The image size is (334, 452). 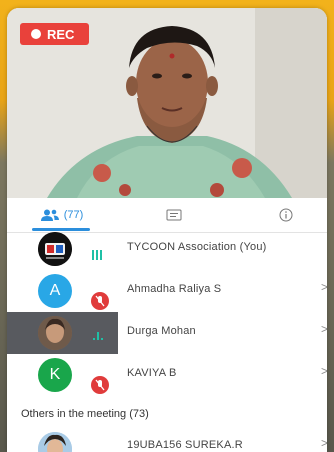 I want to click on participant-row: 19UBA156 SUREKA.R >, so click(x=167, y=440).